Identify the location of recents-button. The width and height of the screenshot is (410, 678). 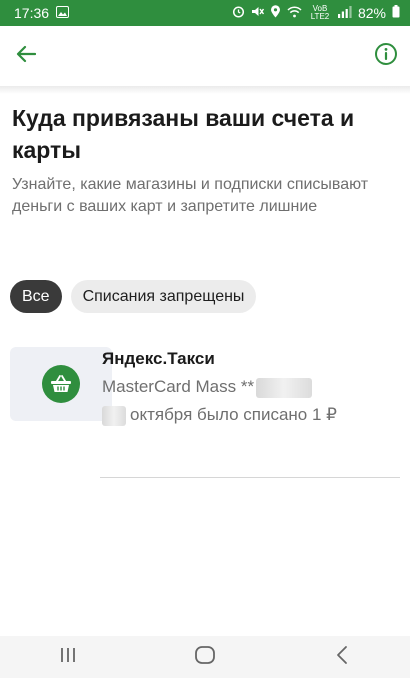
(68, 657).